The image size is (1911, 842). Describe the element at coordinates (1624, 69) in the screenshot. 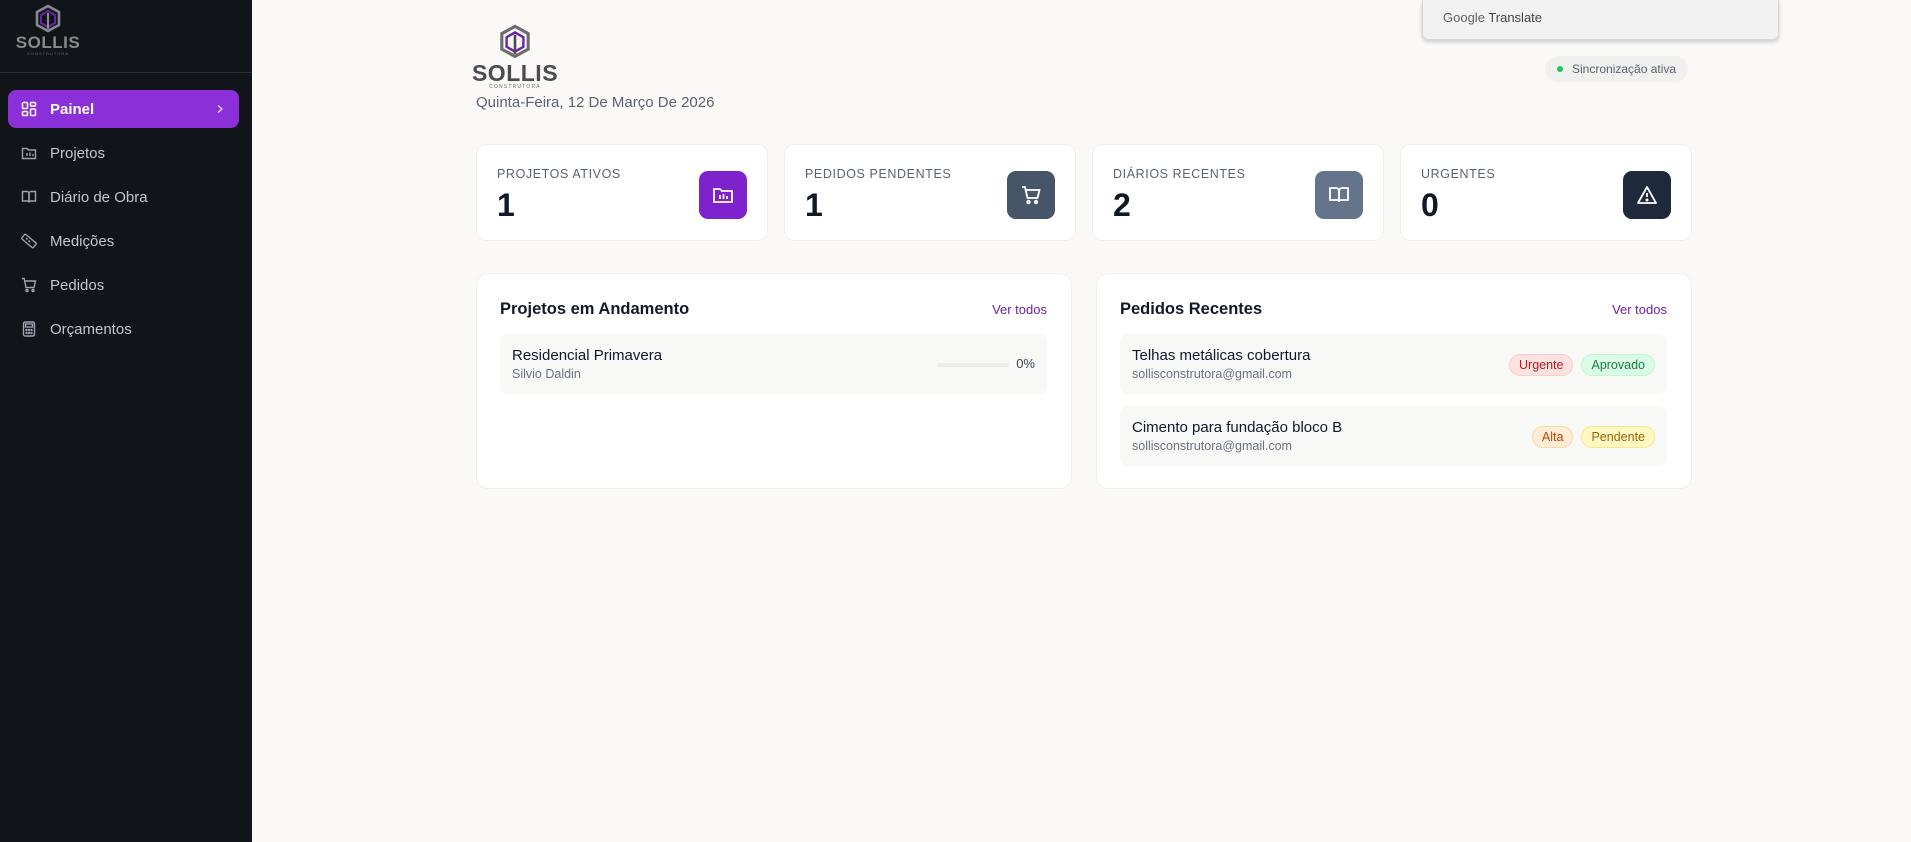

I see `sync-status-label: Sincronização ativa` at that location.